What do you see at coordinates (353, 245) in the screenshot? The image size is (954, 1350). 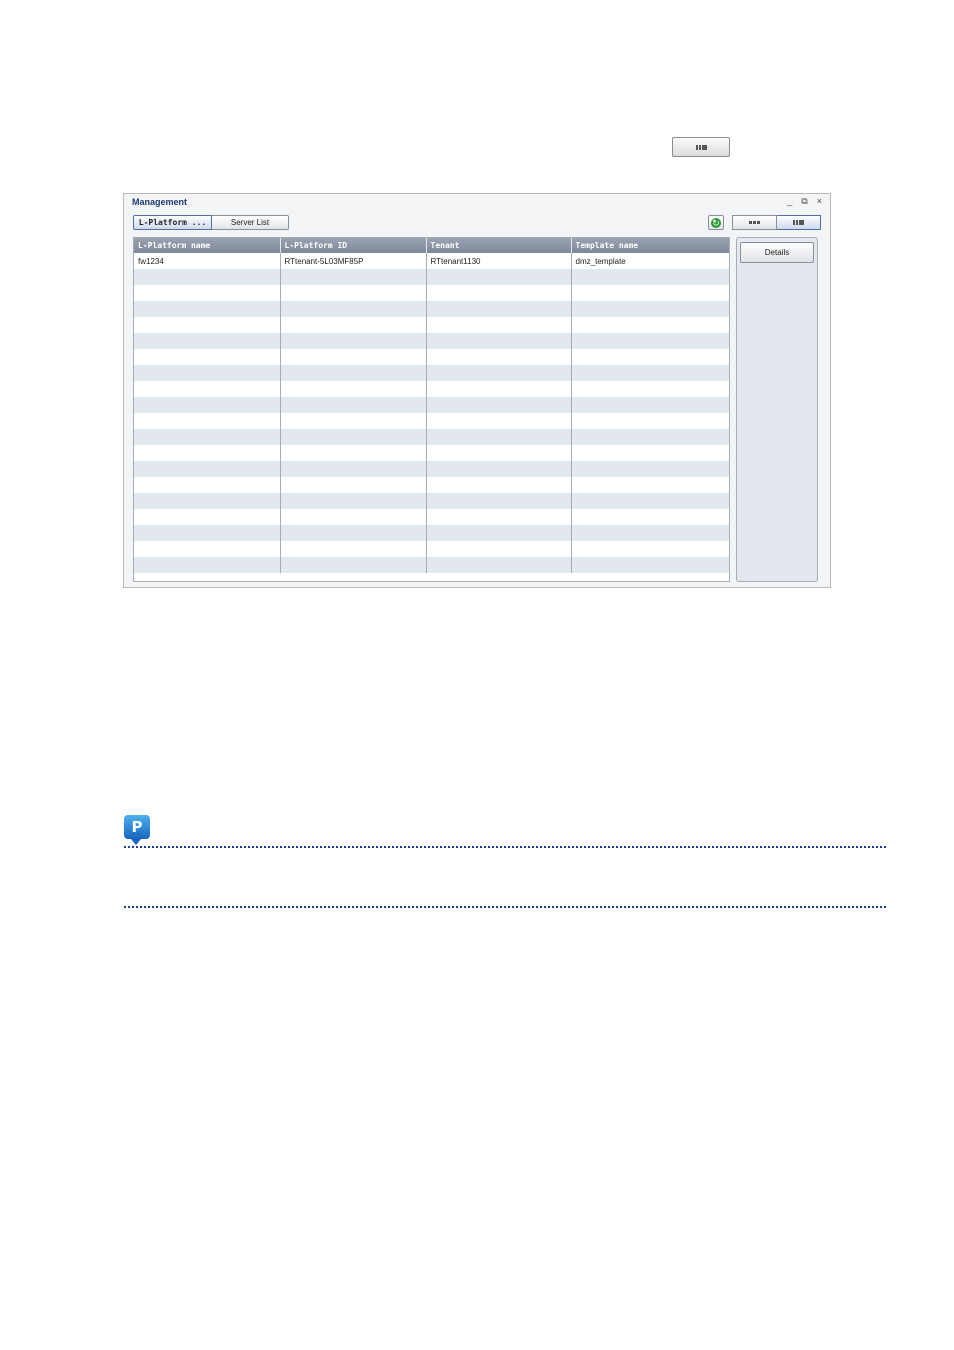 I see `column-header-l-platform-id: L-Platform ID` at bounding box center [353, 245].